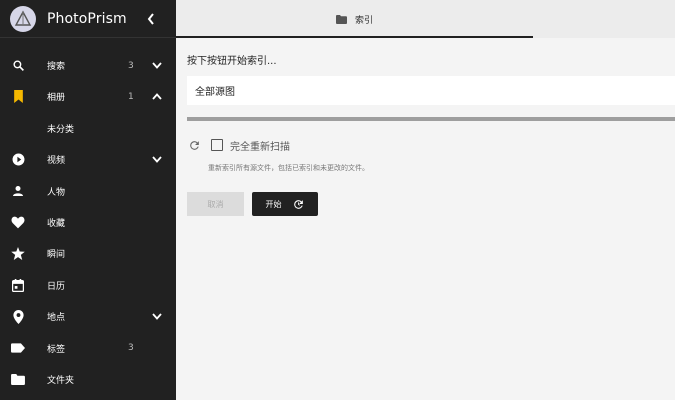  Describe the element at coordinates (88, 316) in the screenshot. I see `sidebar-item-places: 地点` at that location.